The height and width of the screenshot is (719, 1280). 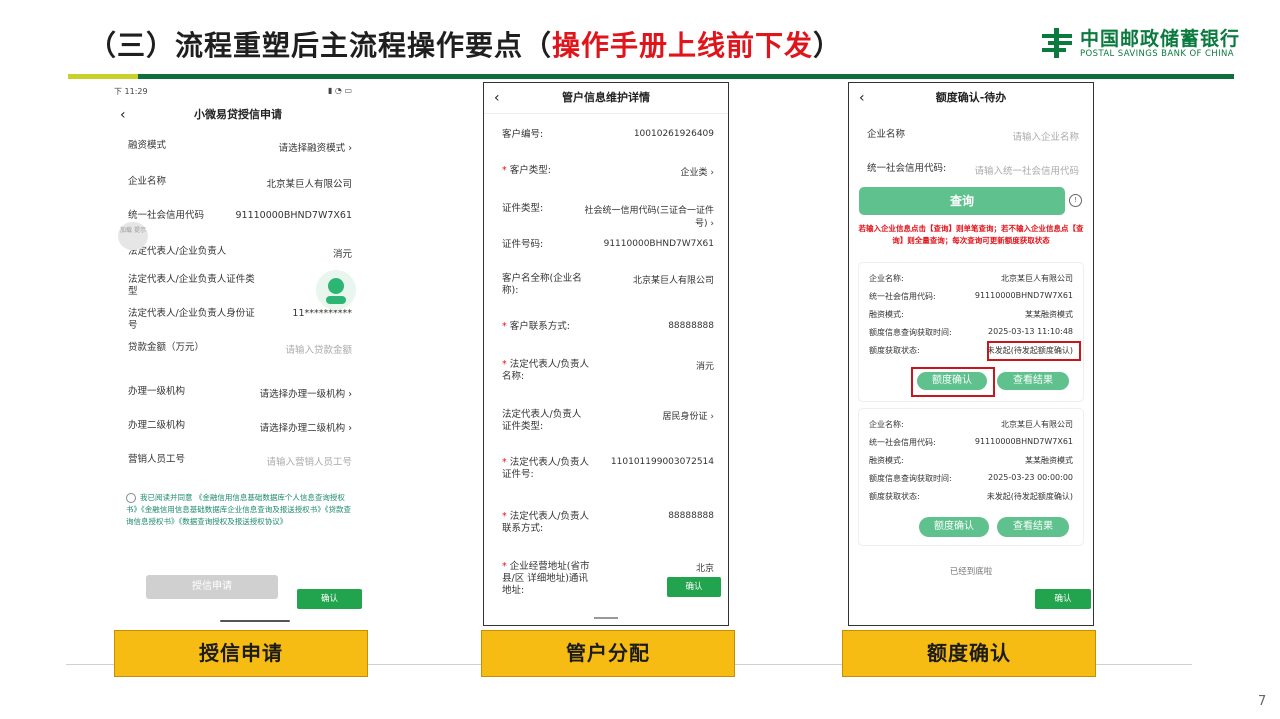 What do you see at coordinates (530, 170) in the screenshot?
I see `detail-row-label-text: 客户类型:` at bounding box center [530, 170].